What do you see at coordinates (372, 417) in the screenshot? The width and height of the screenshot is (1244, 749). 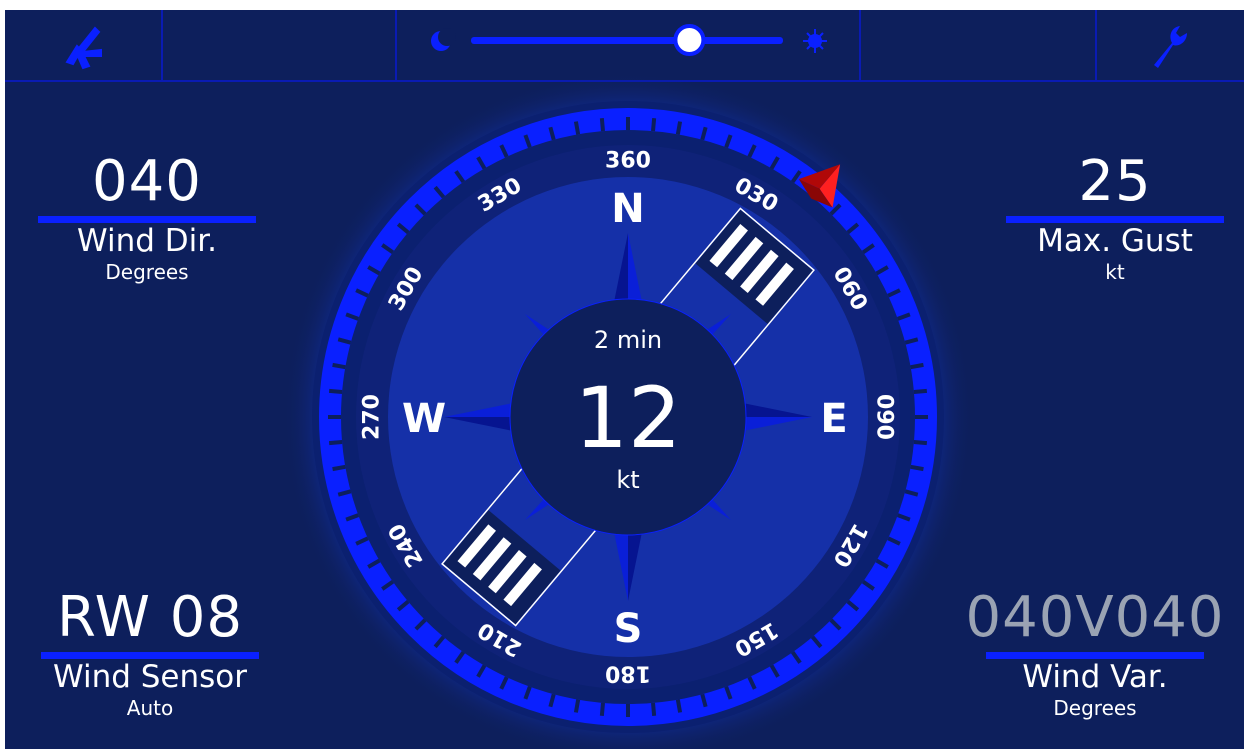 I see `degree-label: 270` at bounding box center [372, 417].